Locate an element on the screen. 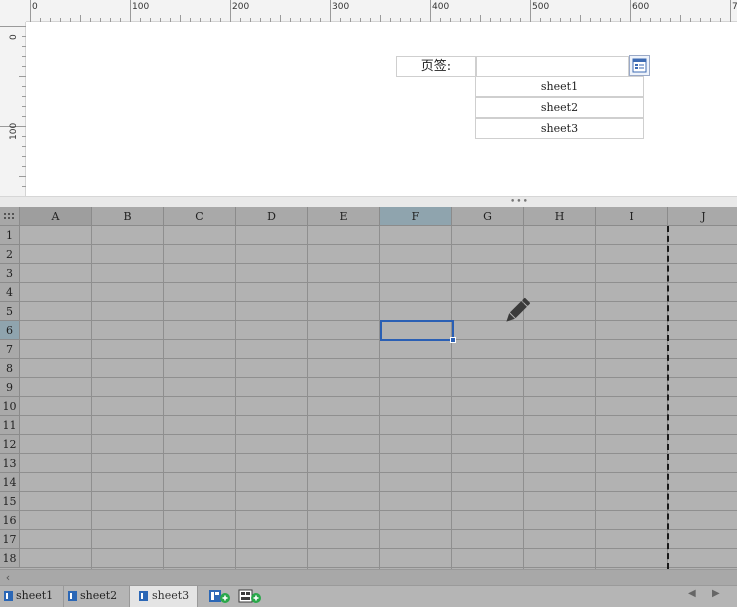 Image resolution: width=737 pixels, height=607 pixels. tab-scroll-left-icon: ◀ is located at coordinates (692, 593).